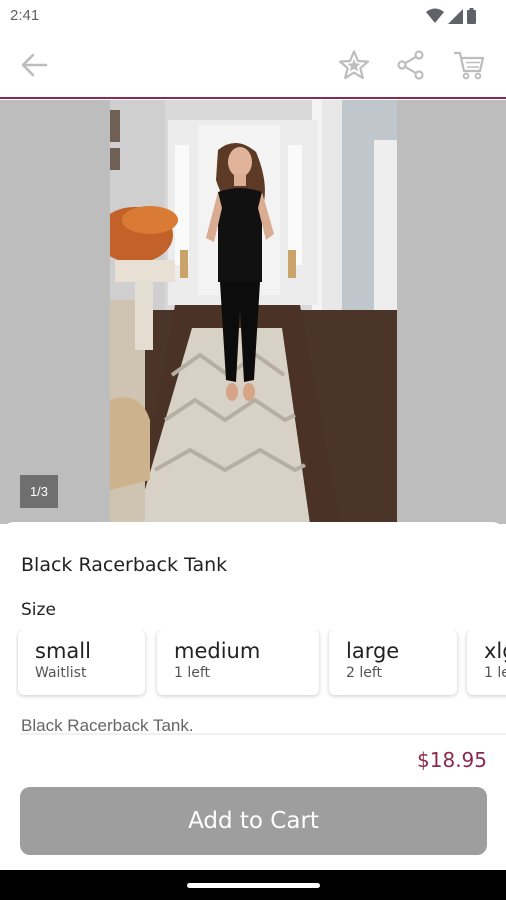 The image size is (506, 900). Describe the element at coordinates (364, 673) in the screenshot. I see `size-availability: 2 left` at that location.